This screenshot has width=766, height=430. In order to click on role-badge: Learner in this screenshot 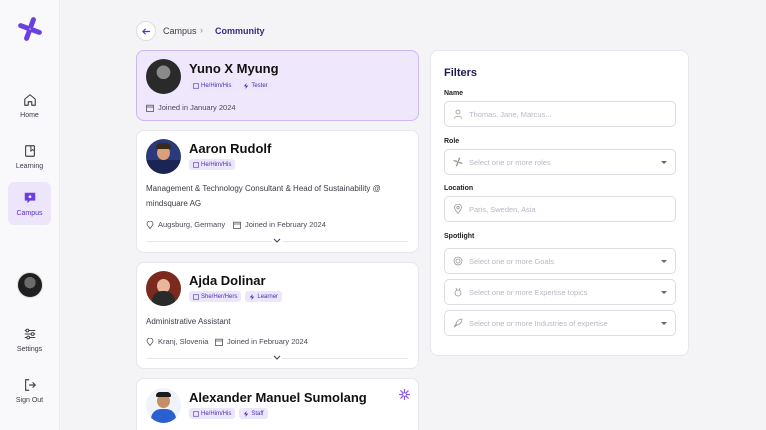, I will do `click(264, 296)`.